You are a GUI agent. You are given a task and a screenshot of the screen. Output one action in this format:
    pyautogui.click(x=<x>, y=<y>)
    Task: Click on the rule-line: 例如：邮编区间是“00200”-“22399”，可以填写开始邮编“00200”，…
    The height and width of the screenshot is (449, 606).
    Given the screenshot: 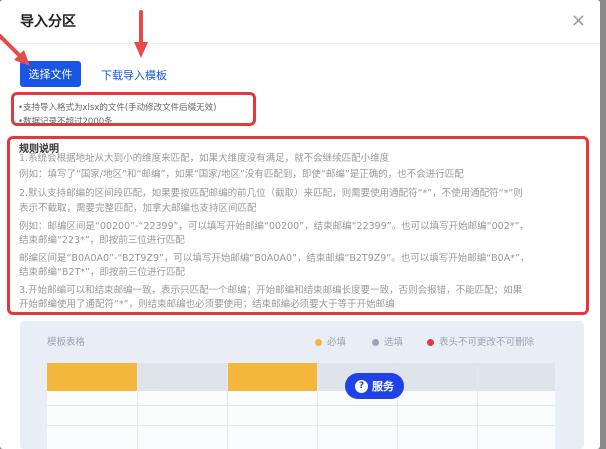 What is the action you would take?
    pyautogui.click(x=274, y=226)
    